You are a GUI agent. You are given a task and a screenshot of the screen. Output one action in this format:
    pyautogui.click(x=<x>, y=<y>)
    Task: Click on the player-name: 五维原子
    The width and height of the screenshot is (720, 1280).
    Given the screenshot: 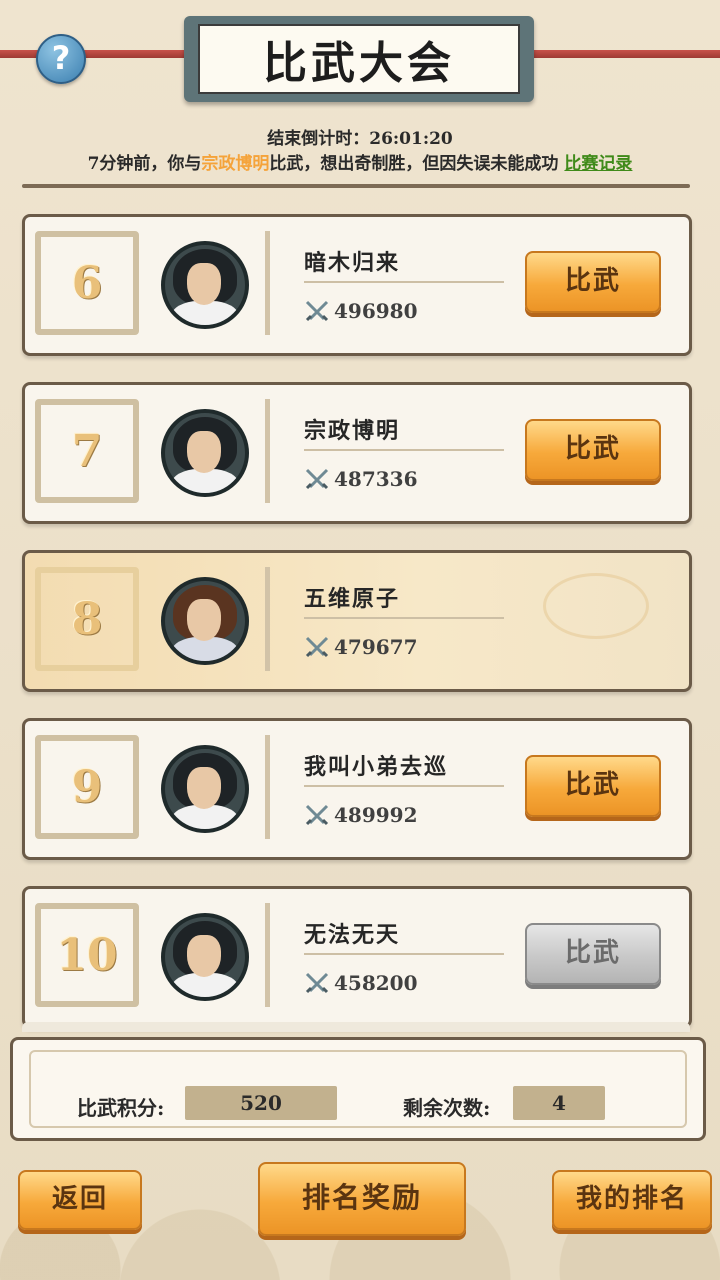 What is the action you would take?
    pyautogui.click(x=352, y=599)
    